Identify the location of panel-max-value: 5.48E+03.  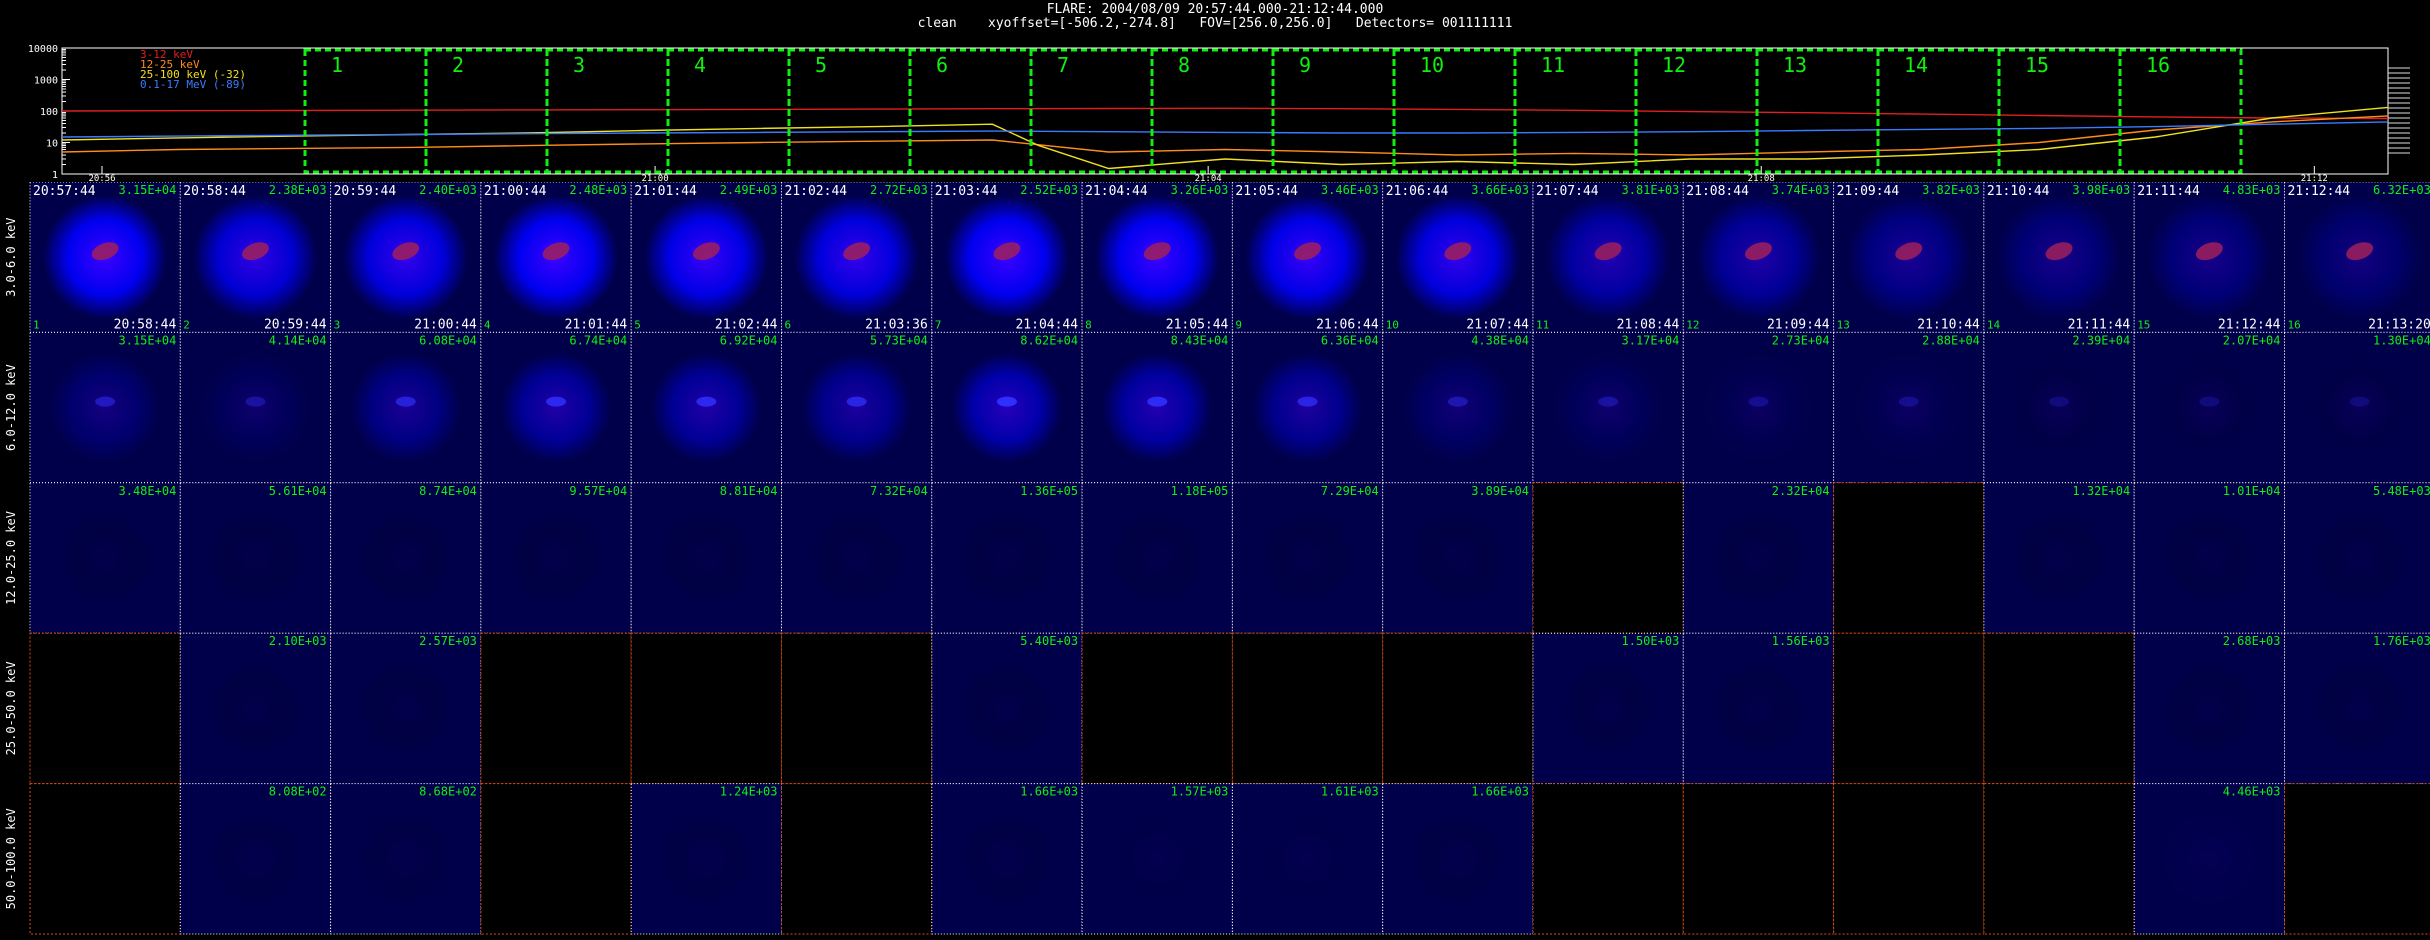
(2401, 491).